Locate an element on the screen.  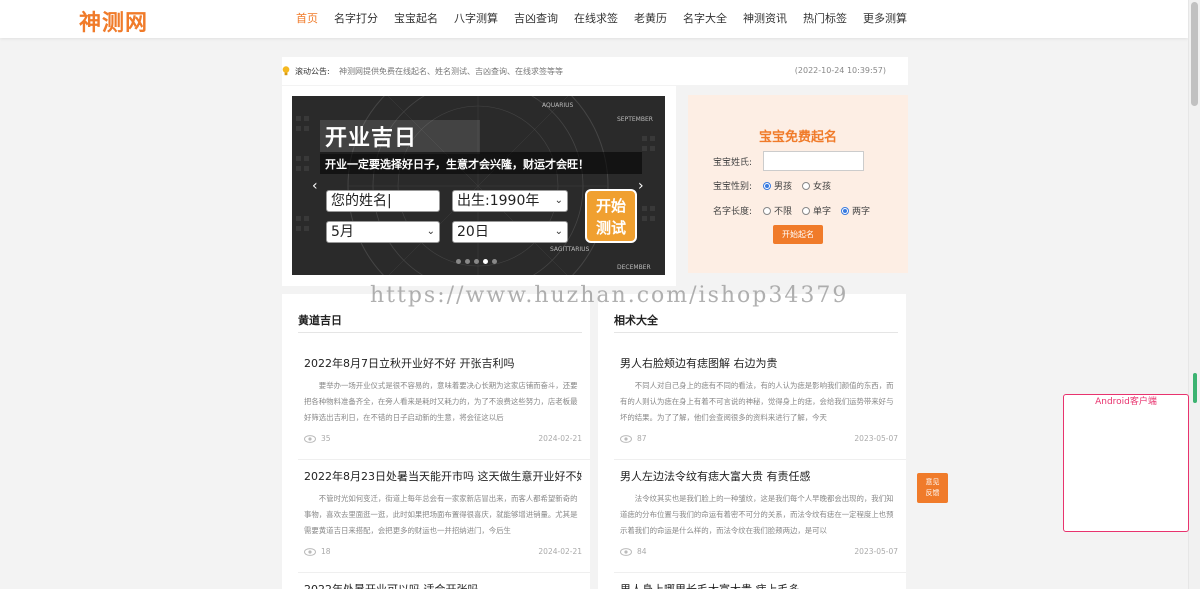
article-item: 2022年处暑开业可以吗 适合开张吗 is located at coordinates (443, 585).